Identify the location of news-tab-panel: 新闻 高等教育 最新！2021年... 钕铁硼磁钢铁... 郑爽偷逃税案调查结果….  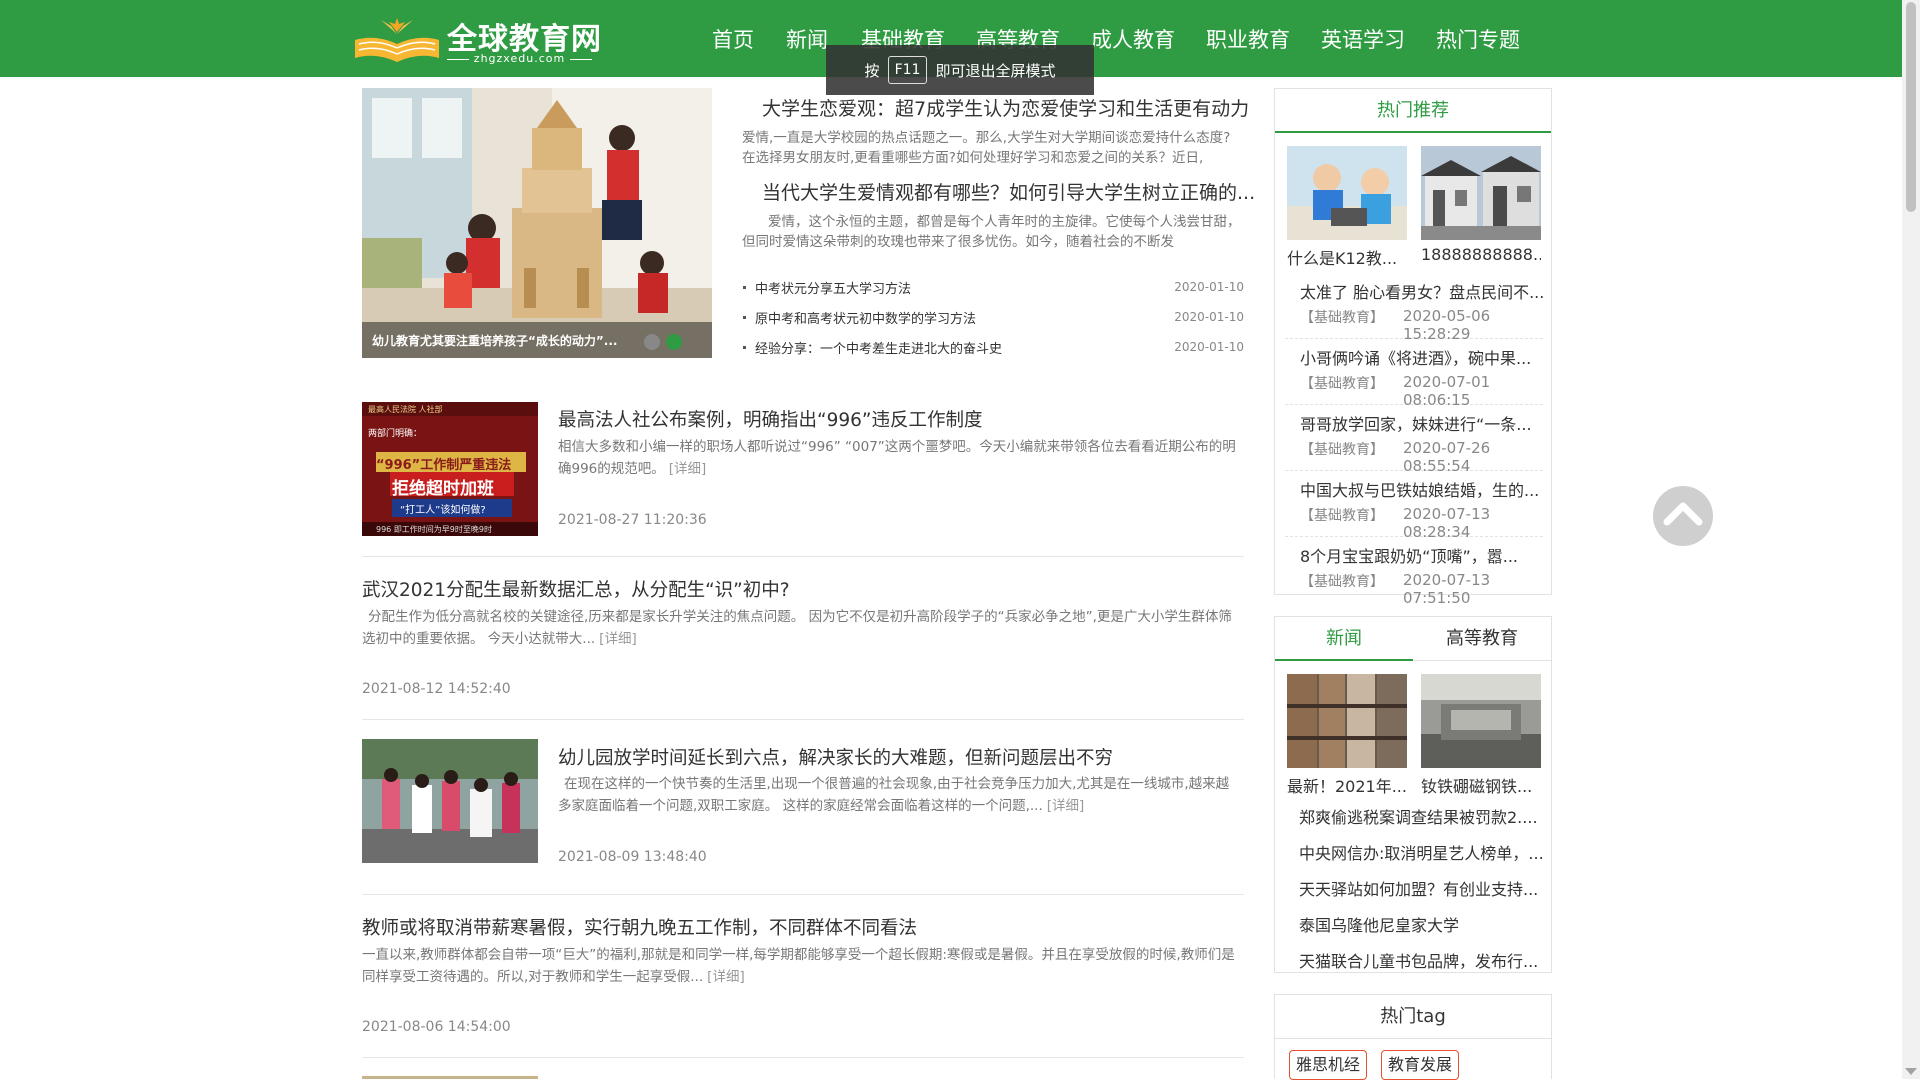
(1413, 794).